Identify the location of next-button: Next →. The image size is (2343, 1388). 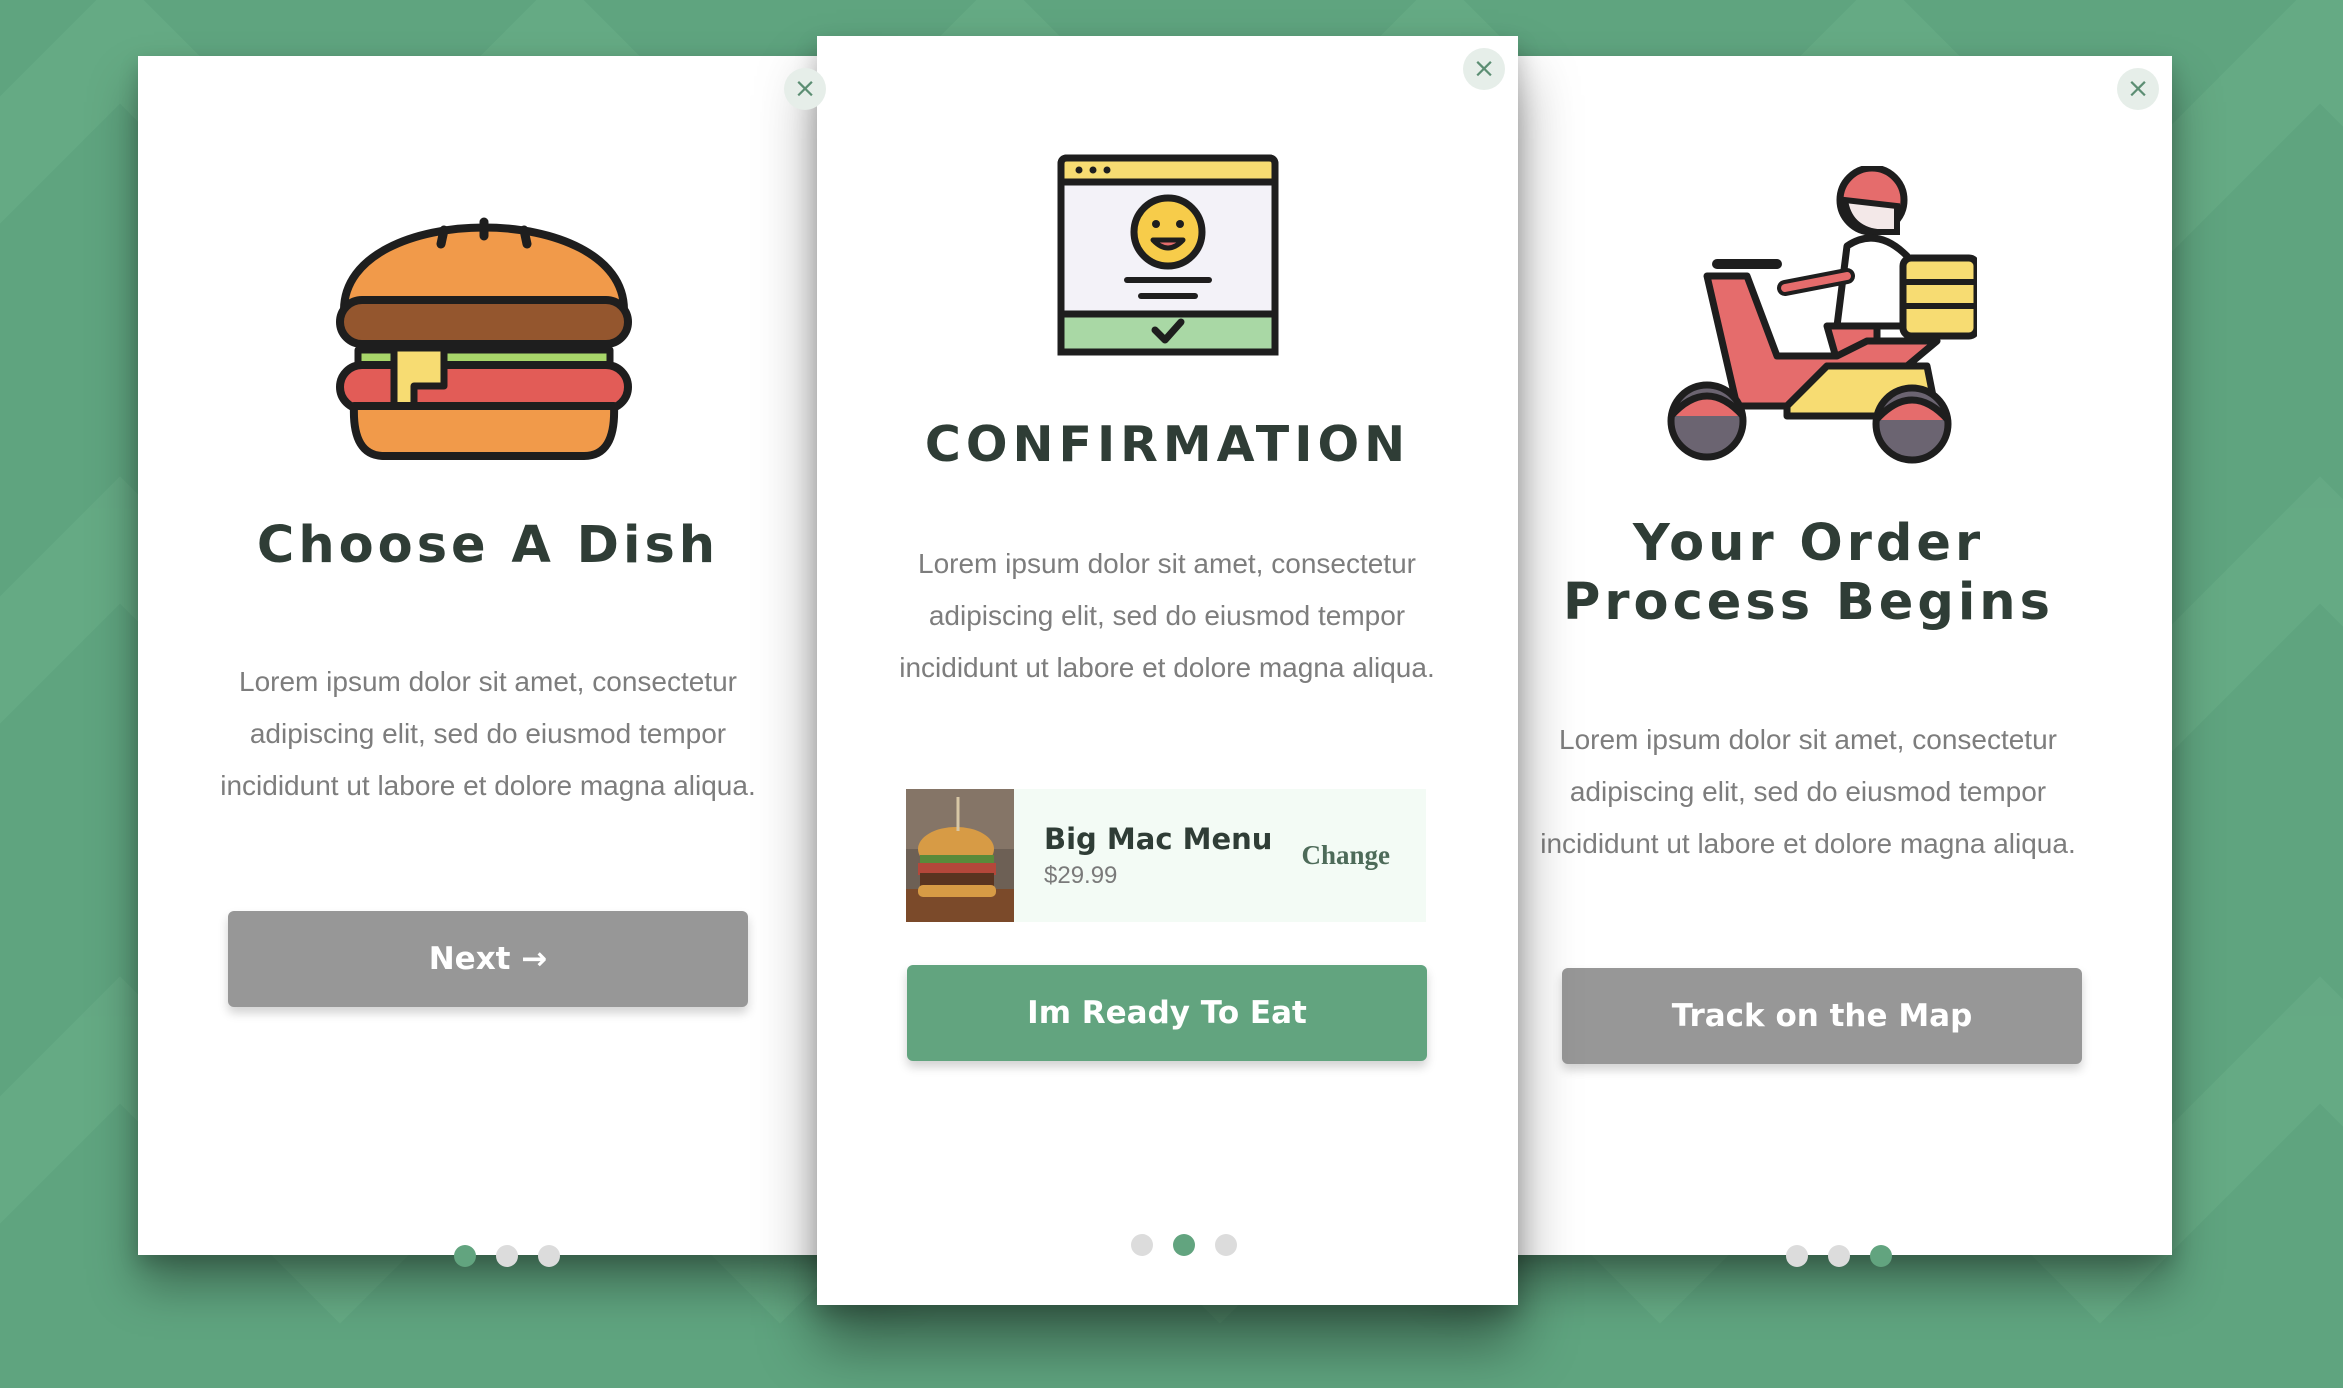
(488, 959).